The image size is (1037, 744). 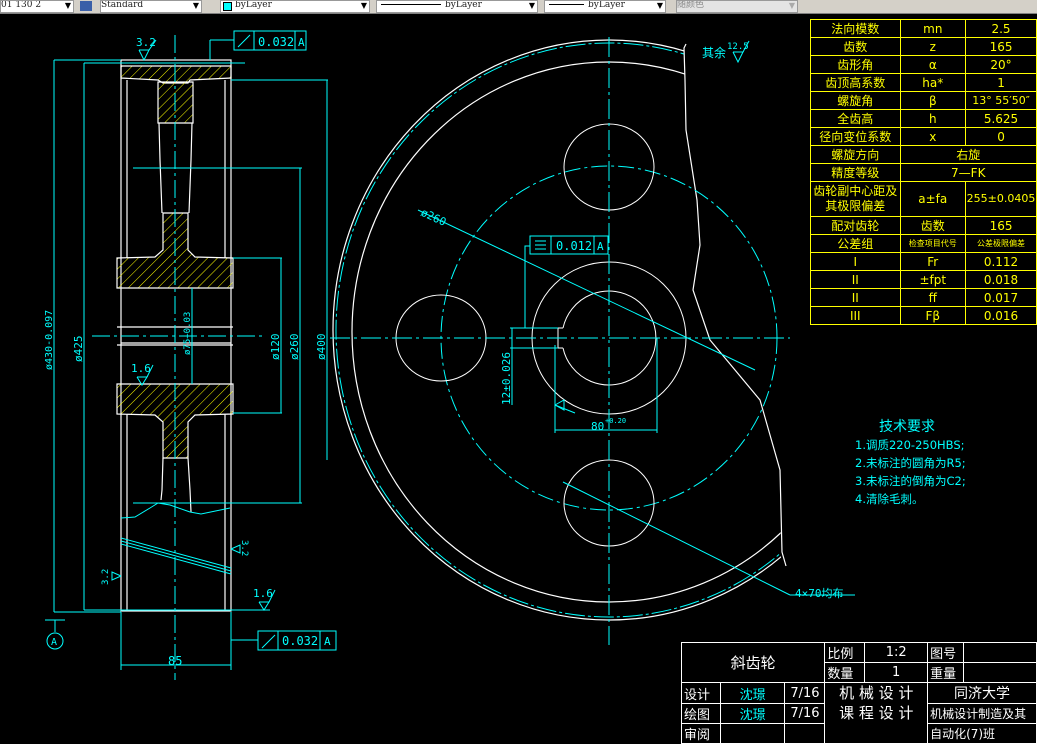 I want to click on lineweight-value: byLayer, so click(x=606, y=5).